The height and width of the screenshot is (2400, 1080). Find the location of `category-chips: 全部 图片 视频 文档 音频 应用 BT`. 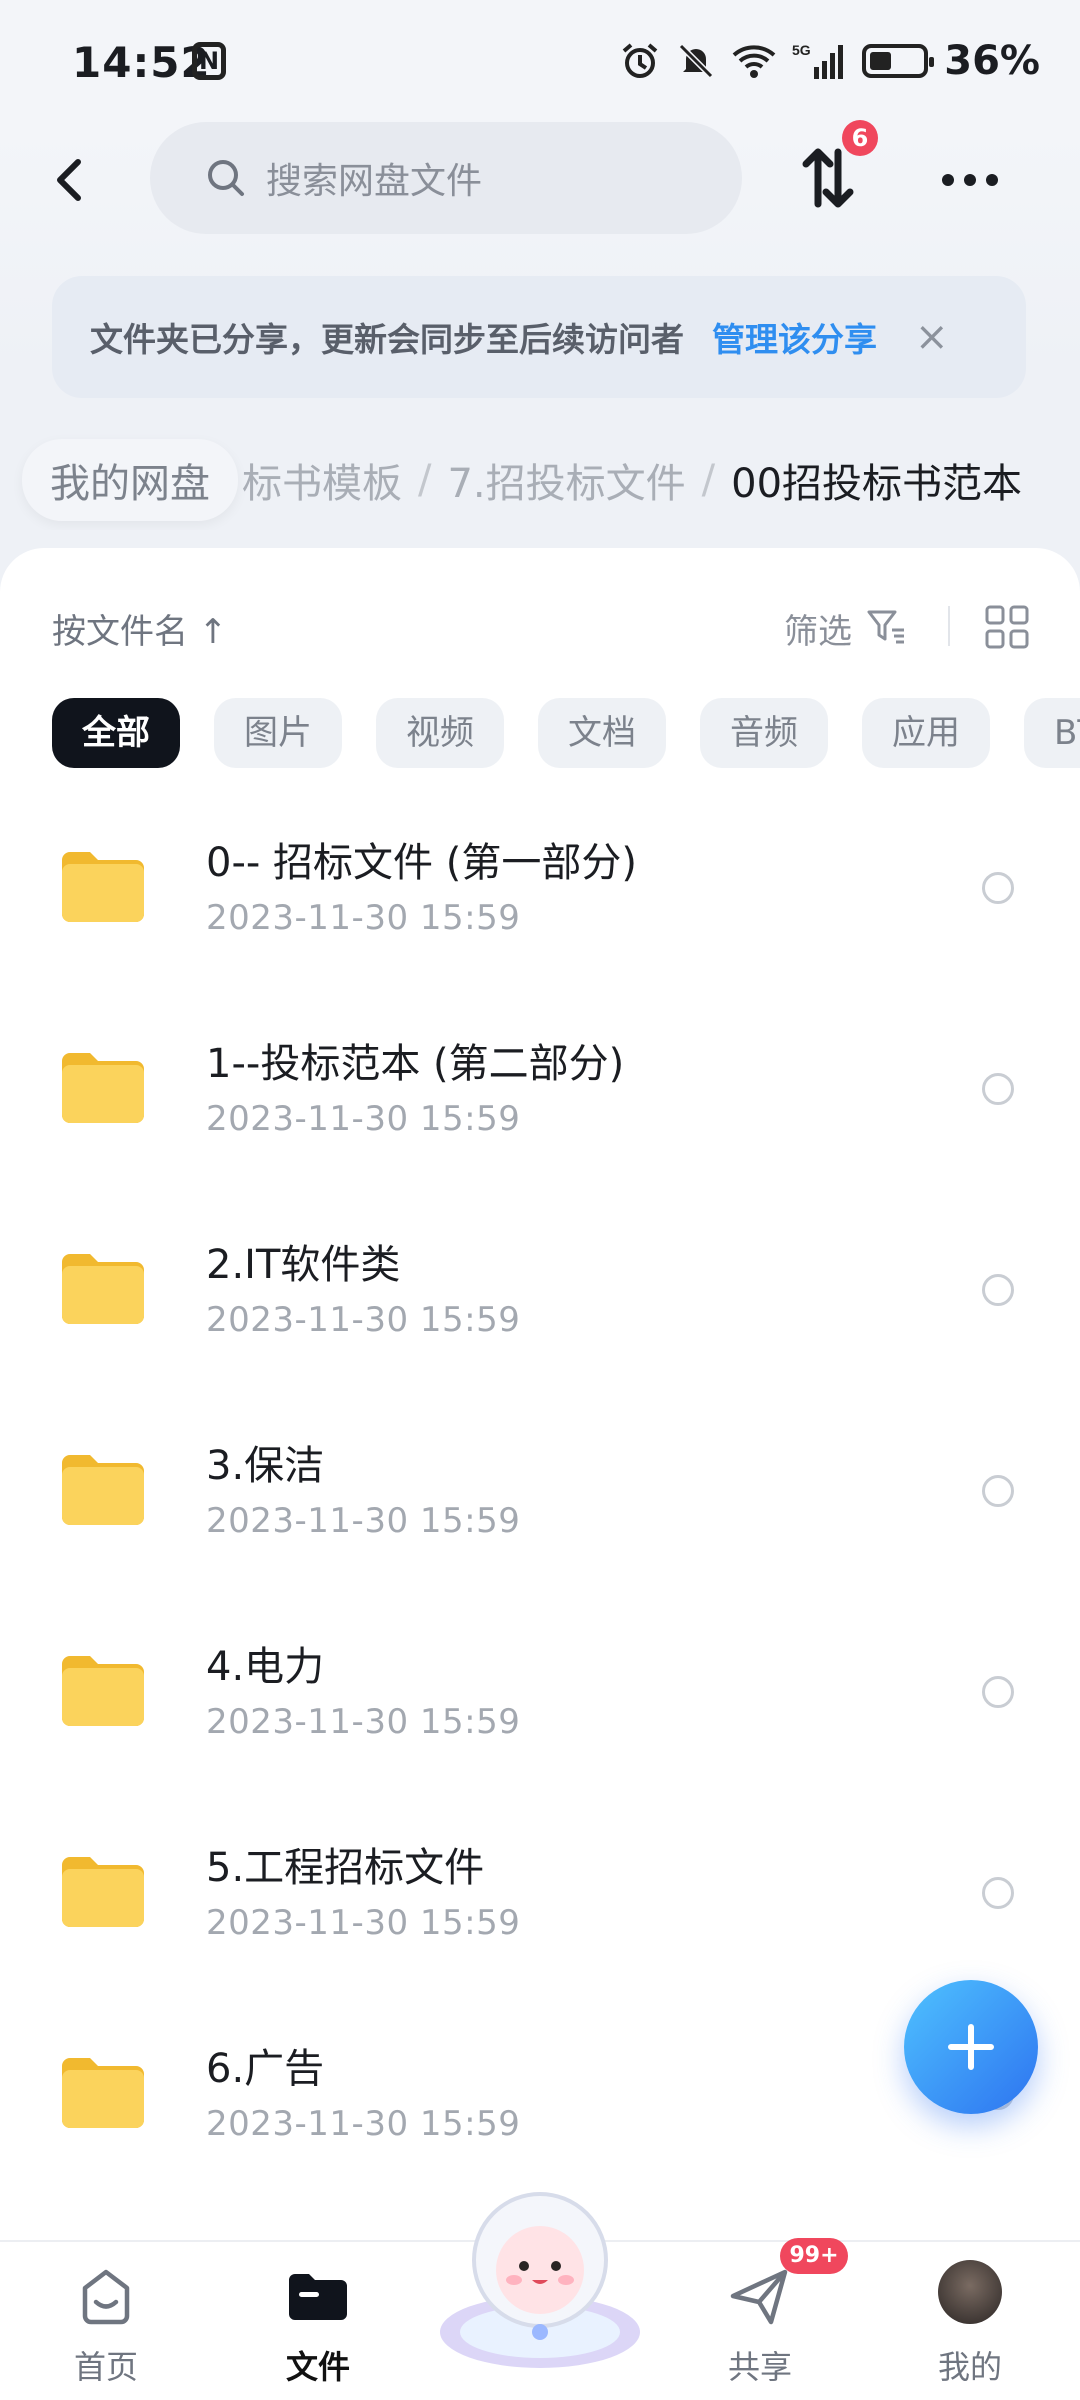

category-chips: 全部 图片 视频 文档 音频 应用 BT is located at coordinates (566, 733).